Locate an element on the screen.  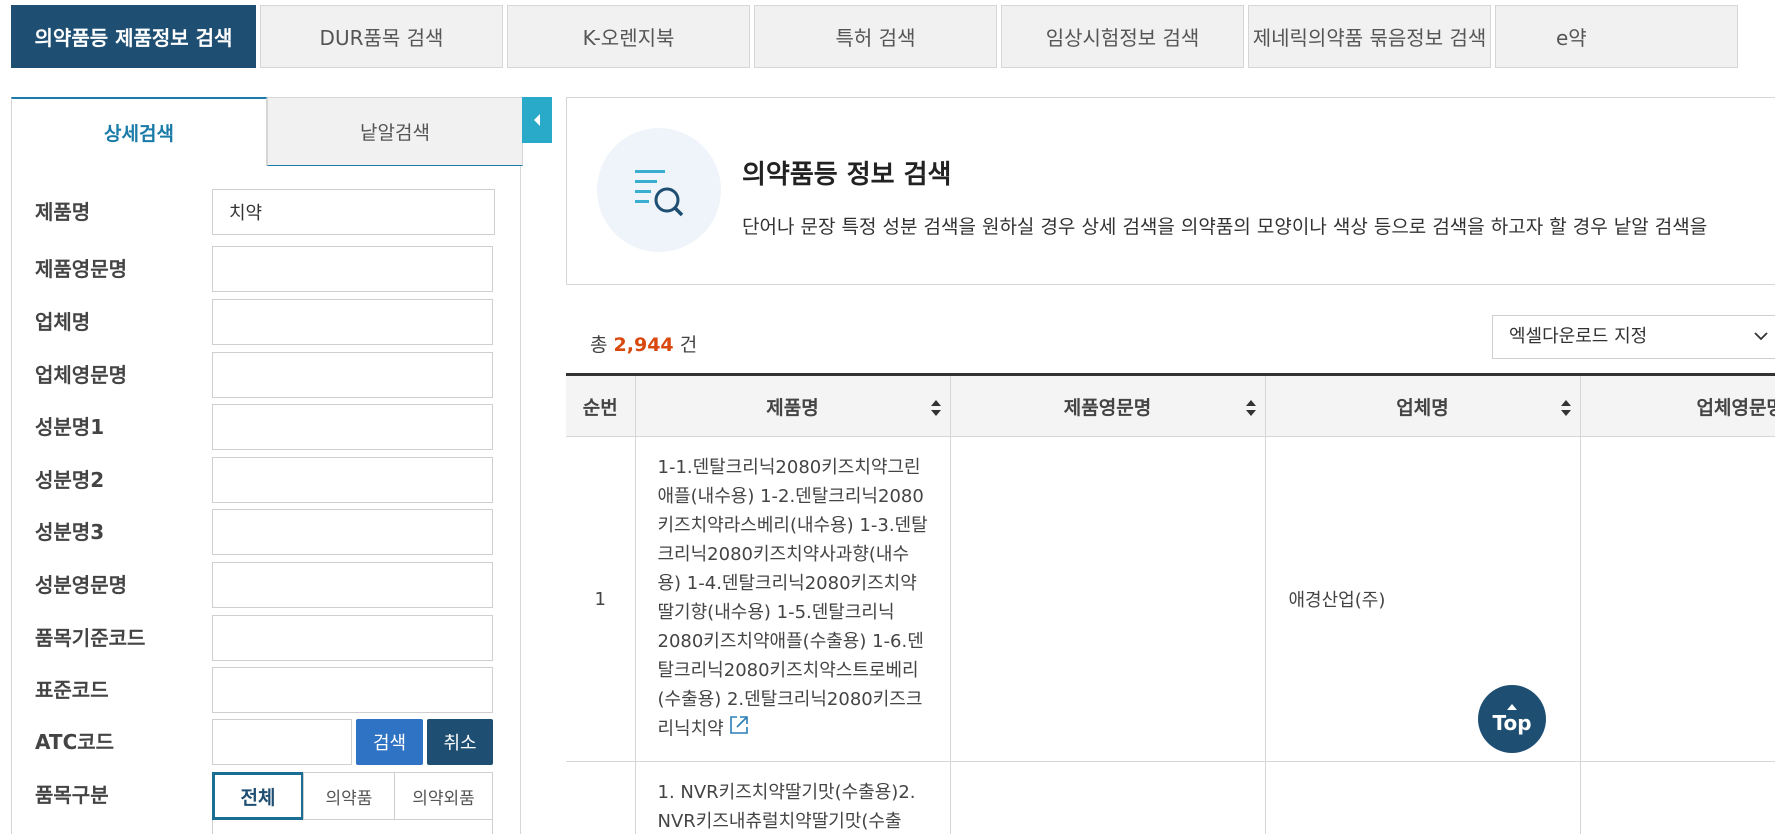
item-code-label: 품목기준코드 is located at coordinates (90, 638).